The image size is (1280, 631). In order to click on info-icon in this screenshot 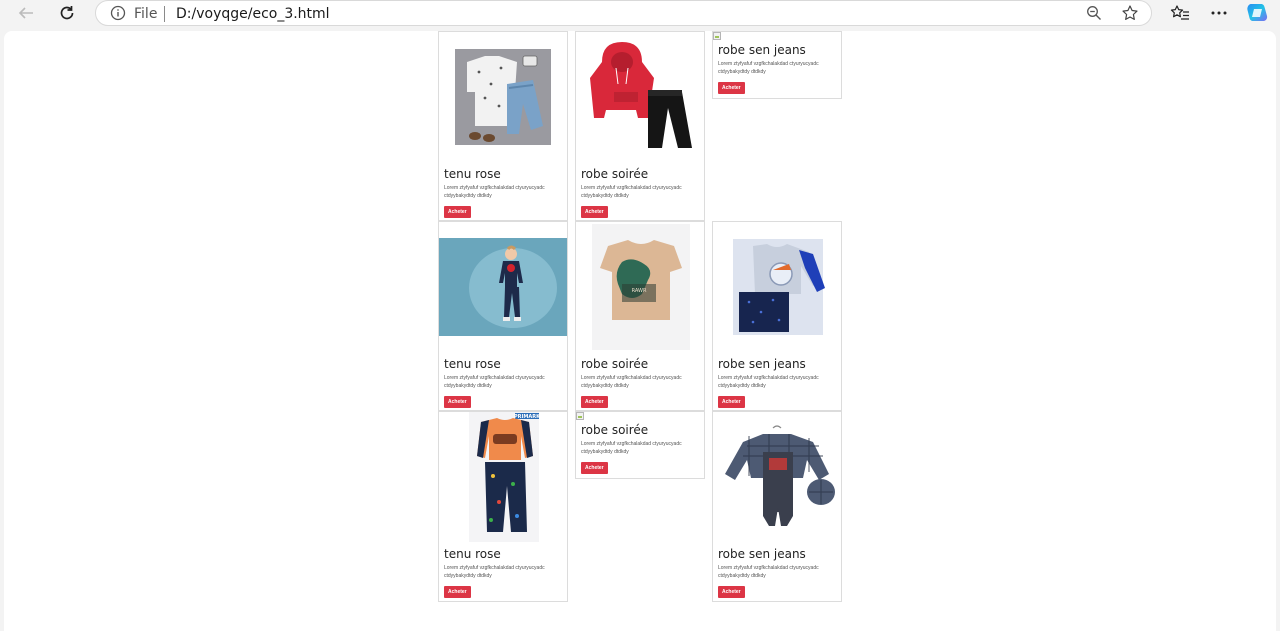, I will do `click(118, 15)`.